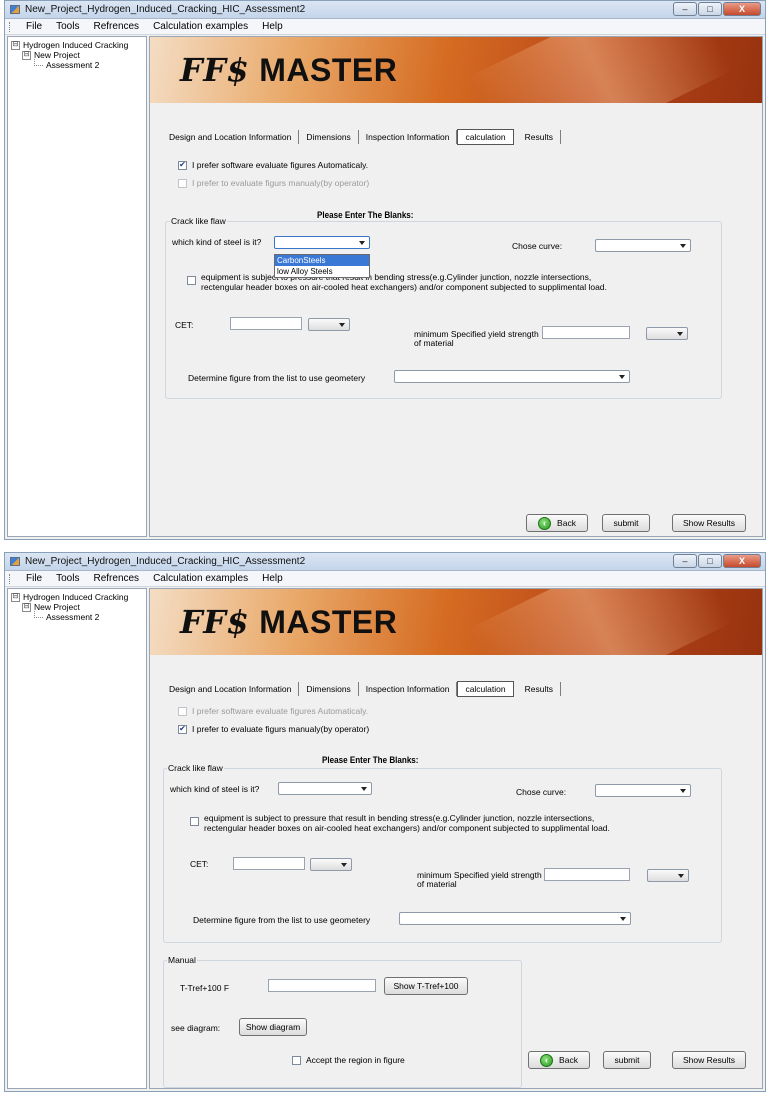  What do you see at coordinates (437, 884) in the screenshot?
I see `yield-label-line2: of material` at bounding box center [437, 884].